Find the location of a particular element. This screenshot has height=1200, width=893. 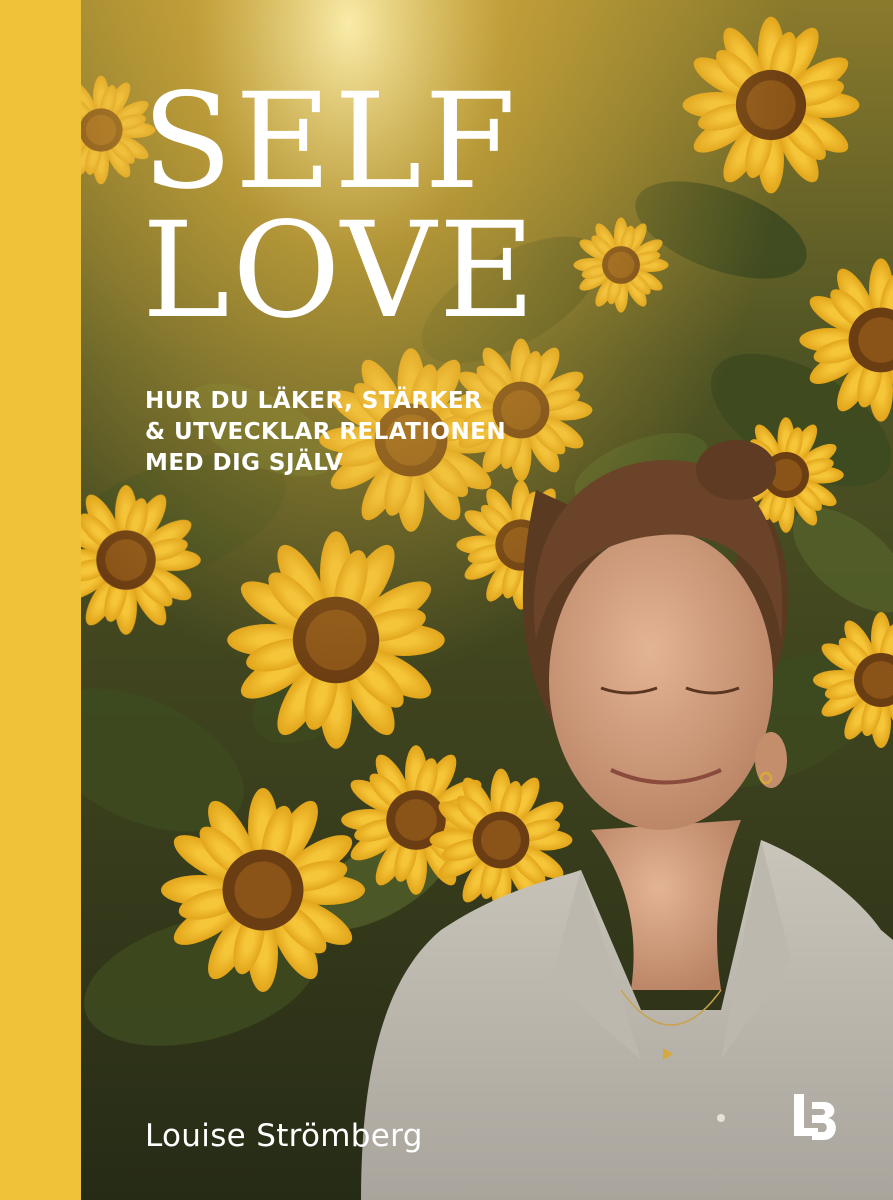

yellow-spine-band is located at coordinates (40, 600).